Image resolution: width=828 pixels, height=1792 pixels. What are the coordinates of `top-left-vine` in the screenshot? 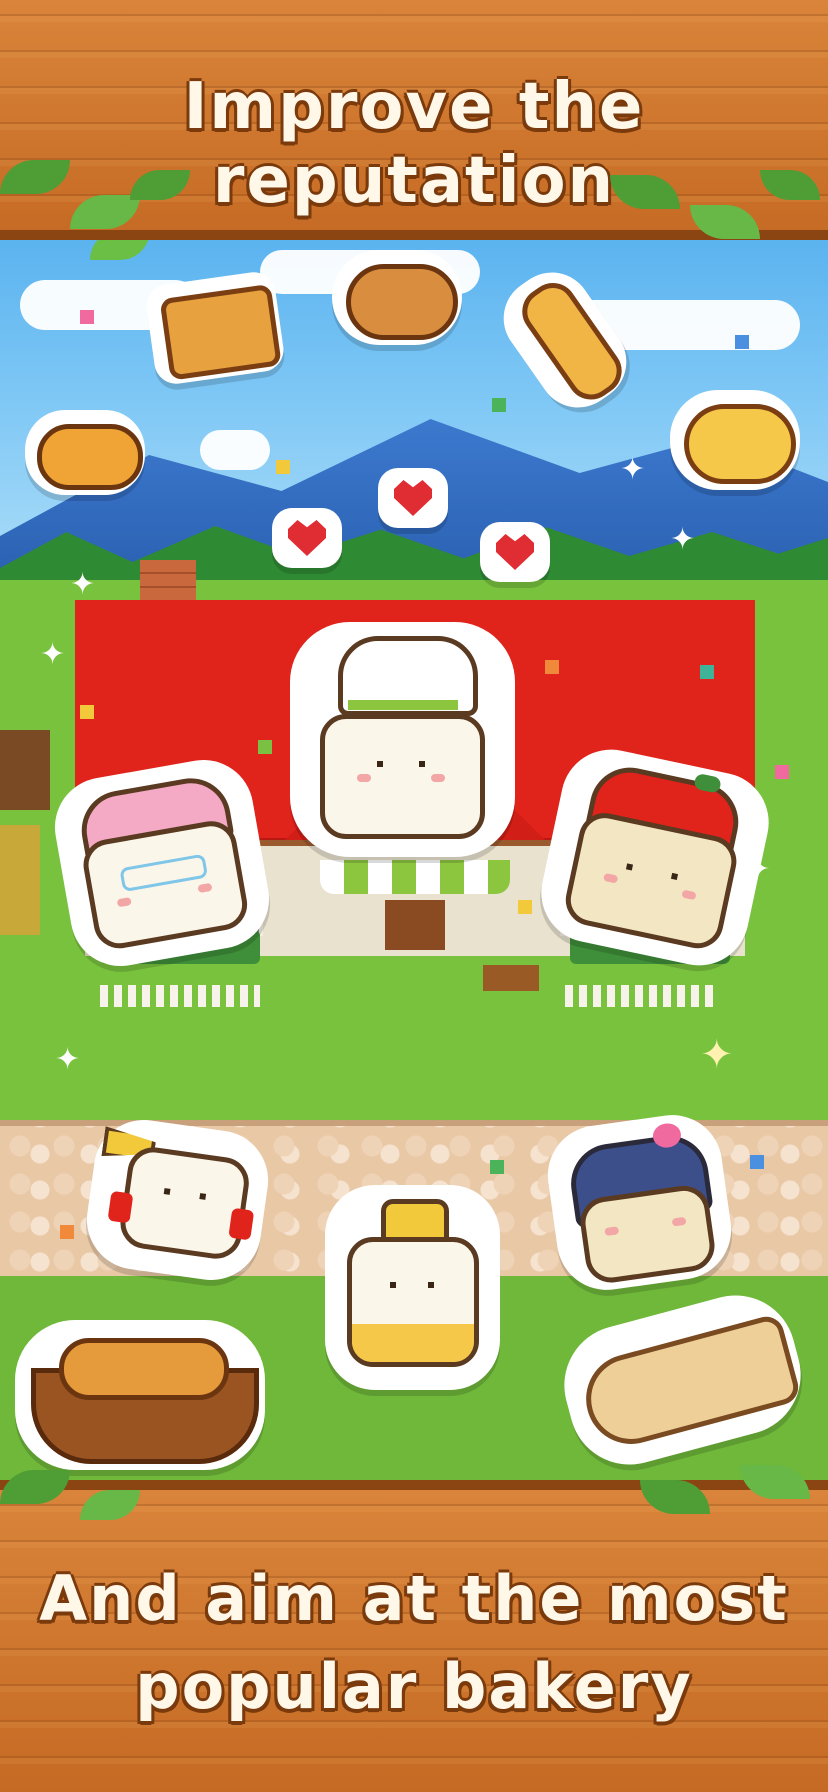 It's located at (100, 200).